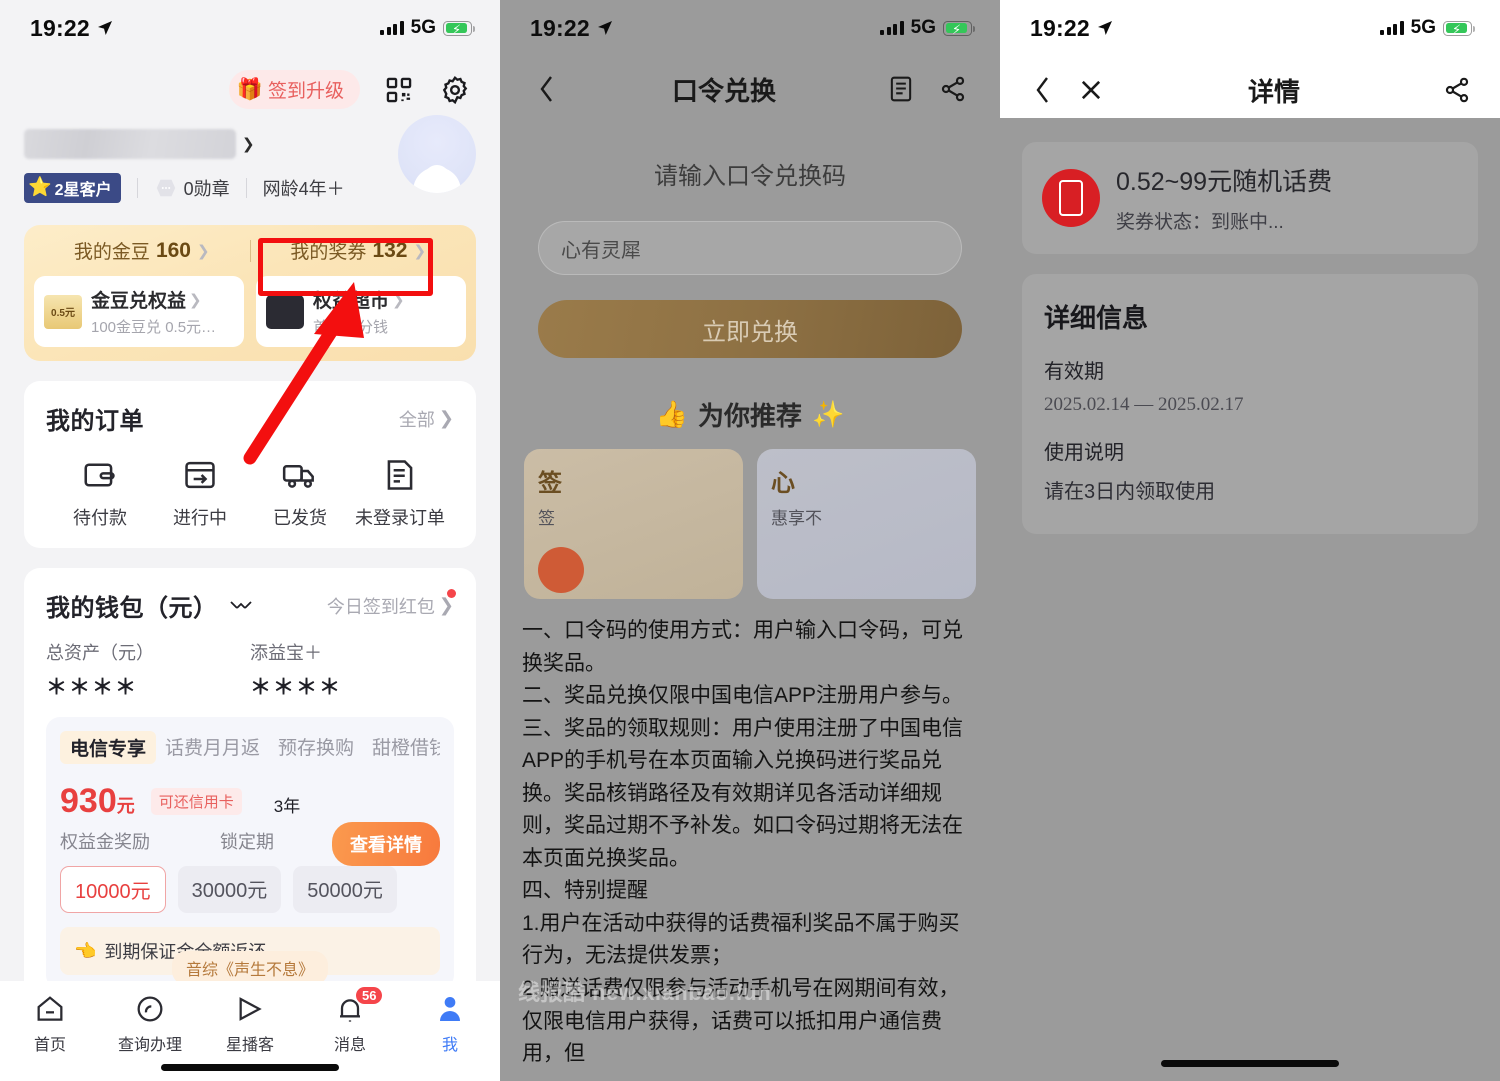 Image resolution: width=1500 pixels, height=1081 pixels. I want to click on deposit-option-0: 10000元, so click(113, 889).